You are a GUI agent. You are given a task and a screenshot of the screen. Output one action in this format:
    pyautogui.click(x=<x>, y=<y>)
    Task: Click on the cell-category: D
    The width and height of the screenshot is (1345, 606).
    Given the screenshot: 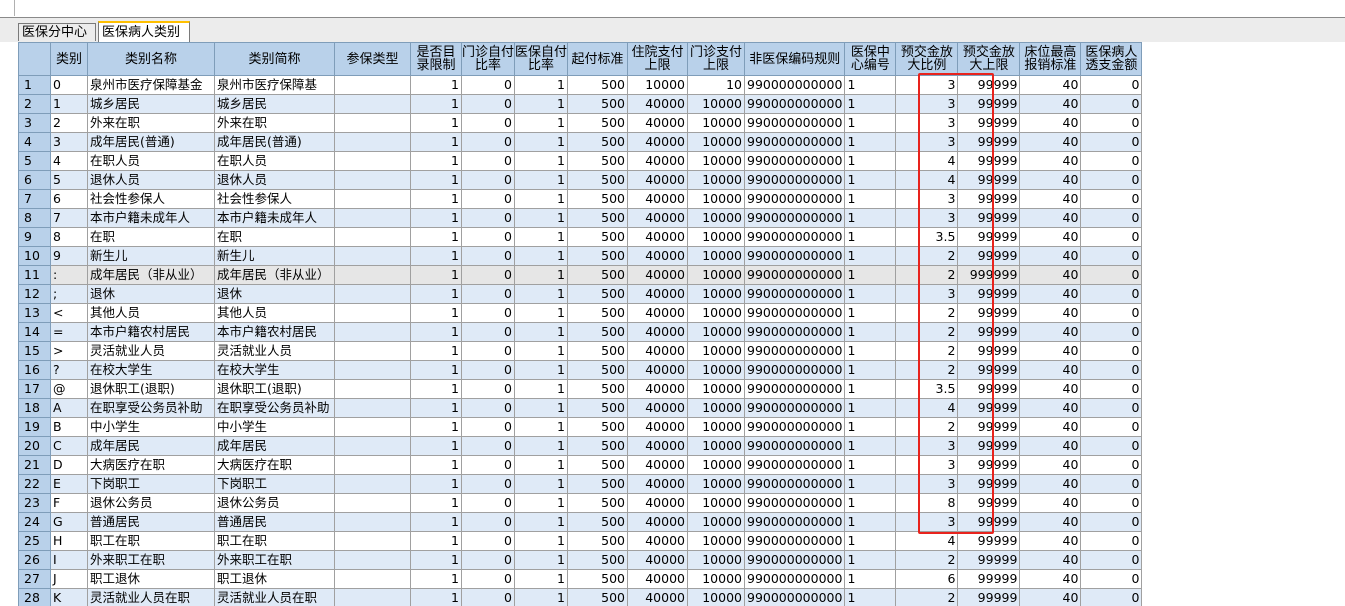 What is the action you would take?
    pyautogui.click(x=69, y=465)
    